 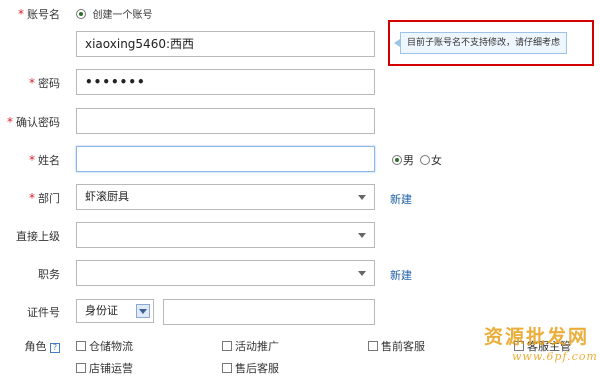 I want to click on role-option-label: 仓储物流, so click(x=111, y=346).